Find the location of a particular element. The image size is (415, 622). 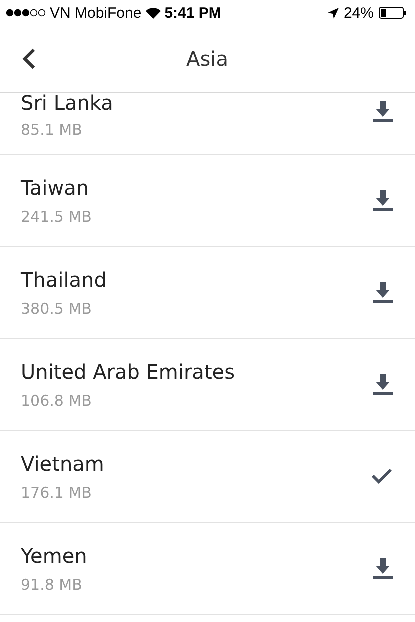

battery-percent: 24% is located at coordinates (359, 13).